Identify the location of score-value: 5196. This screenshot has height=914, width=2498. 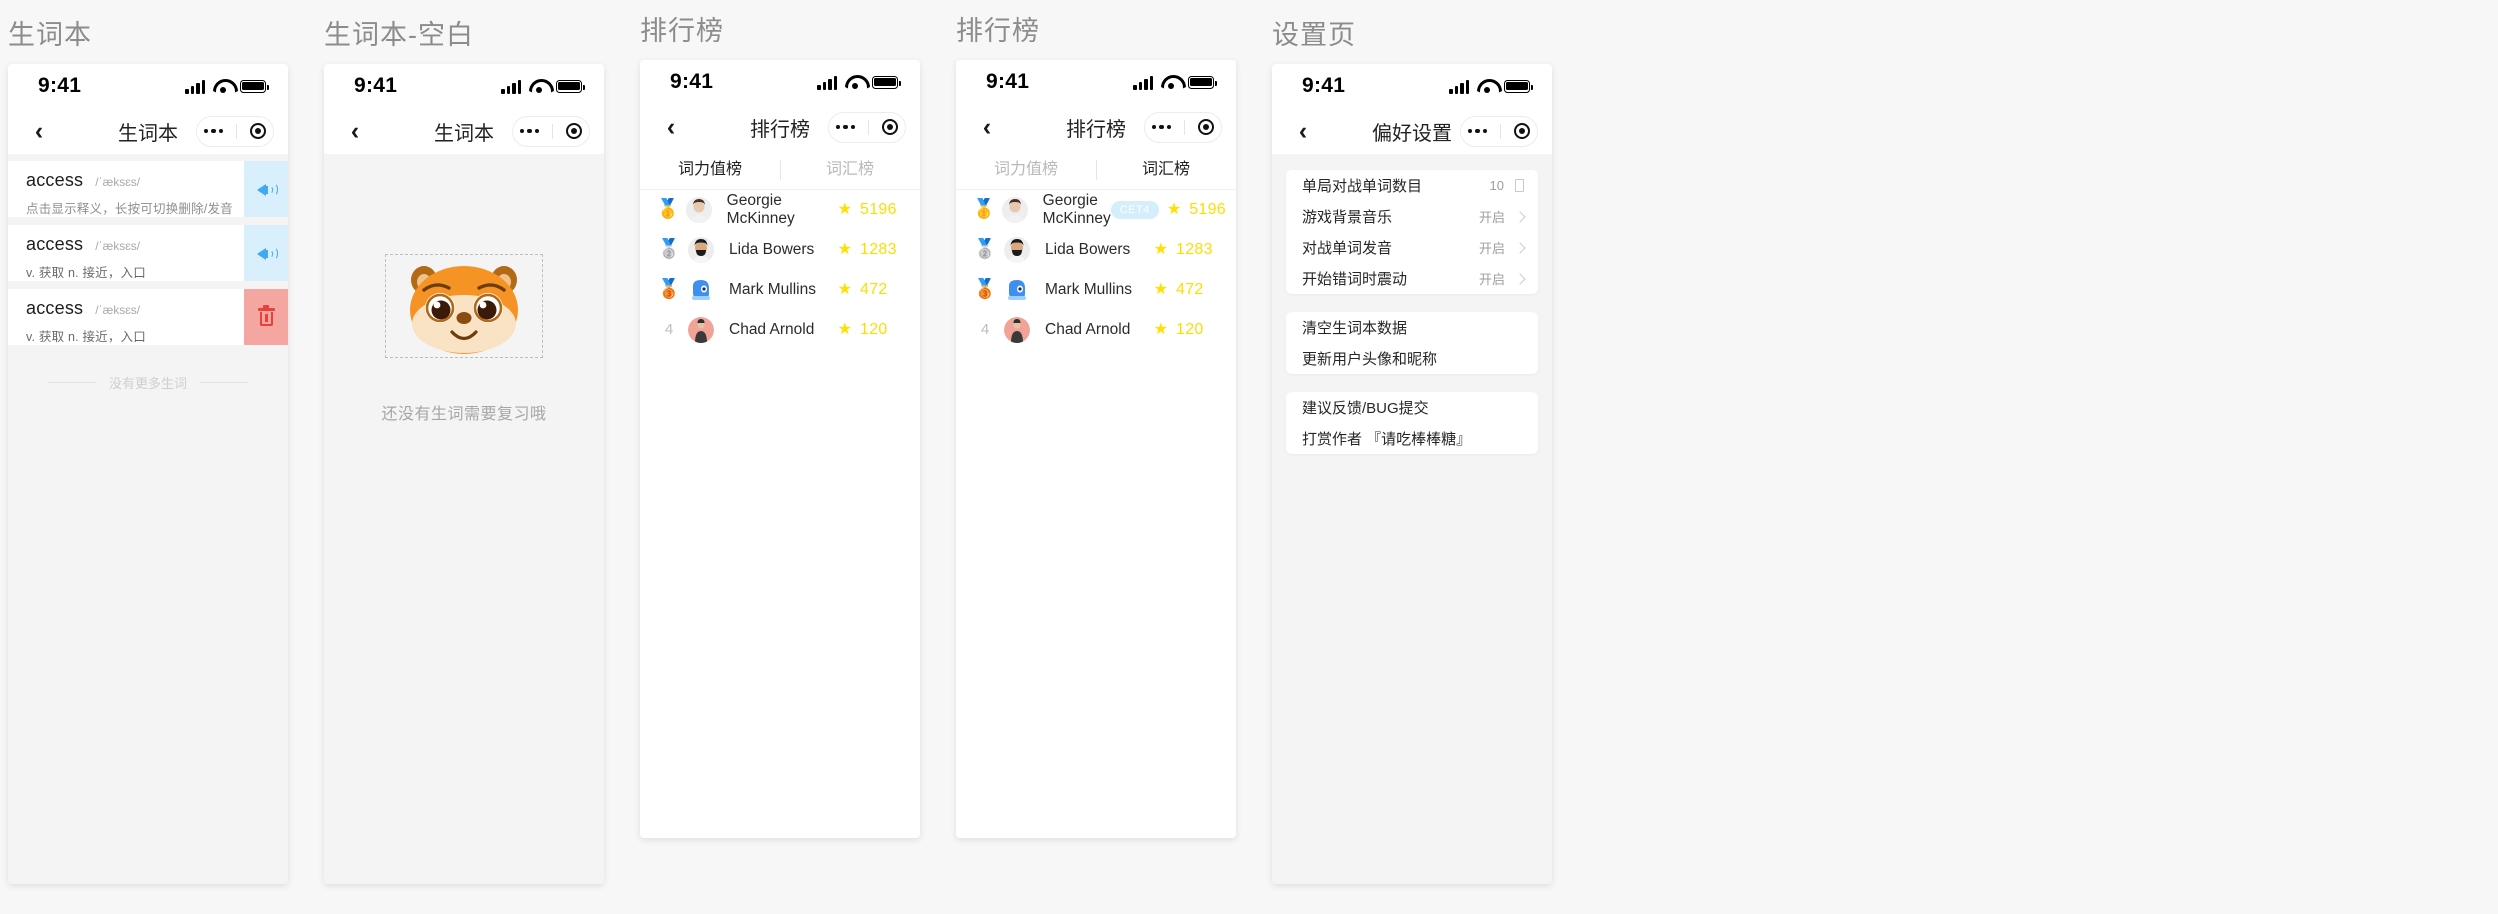
(878, 209).